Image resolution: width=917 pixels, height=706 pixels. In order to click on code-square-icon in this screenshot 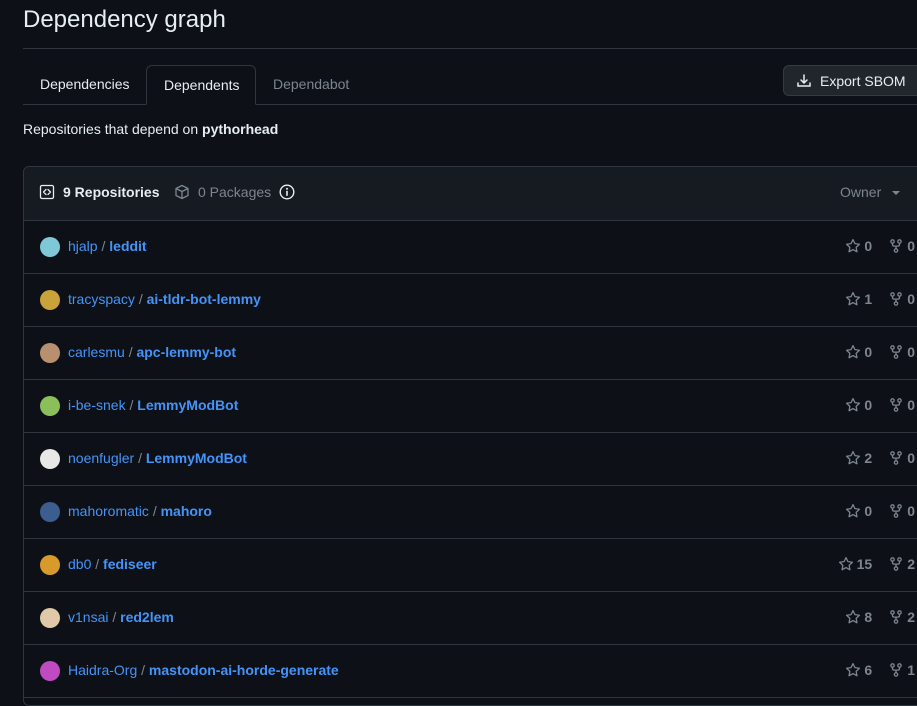, I will do `click(47, 192)`.